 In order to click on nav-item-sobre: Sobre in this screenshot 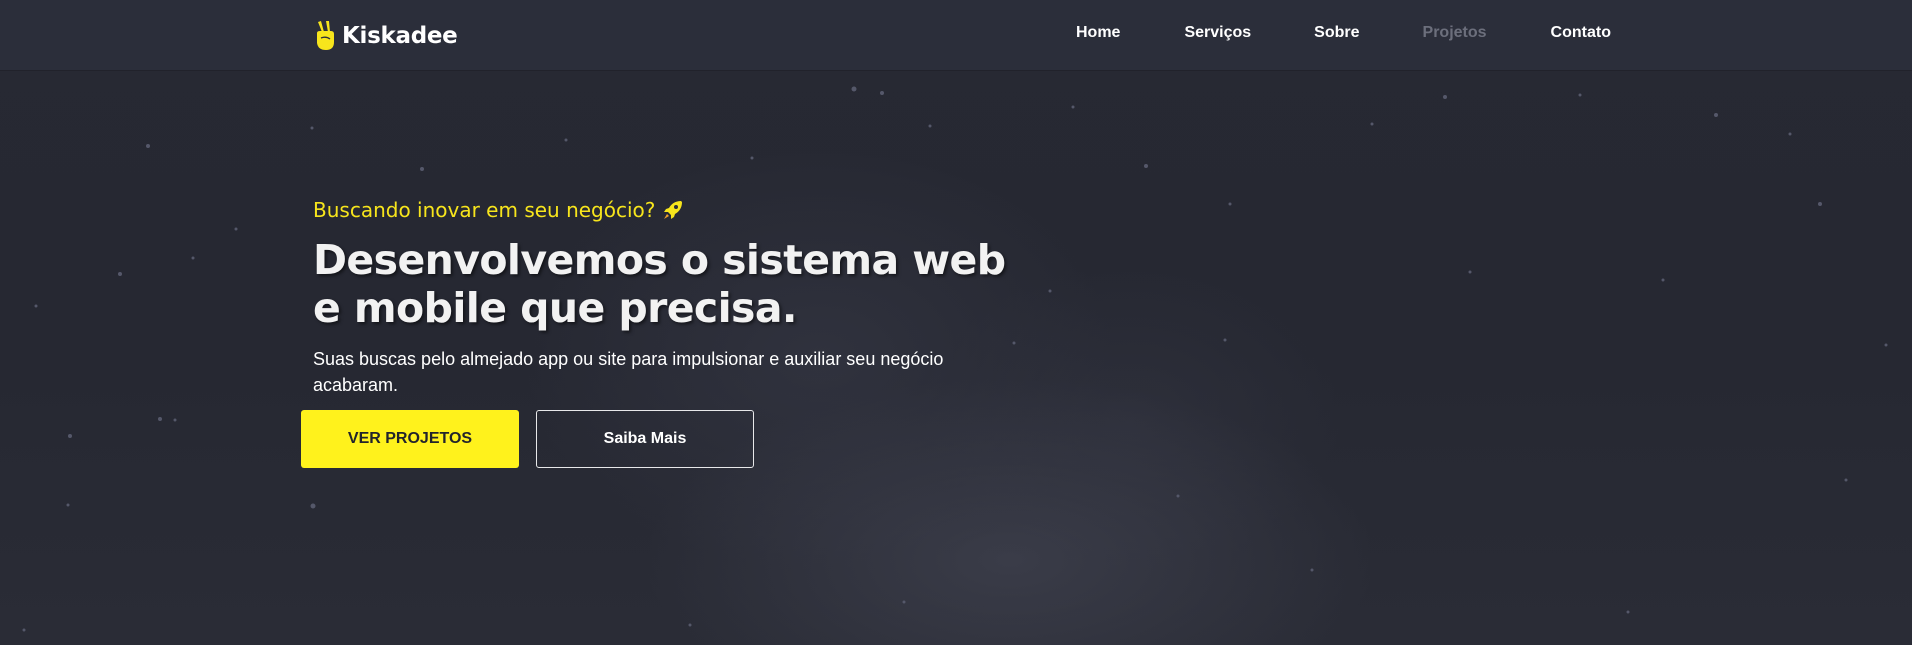, I will do `click(1336, 33)`.